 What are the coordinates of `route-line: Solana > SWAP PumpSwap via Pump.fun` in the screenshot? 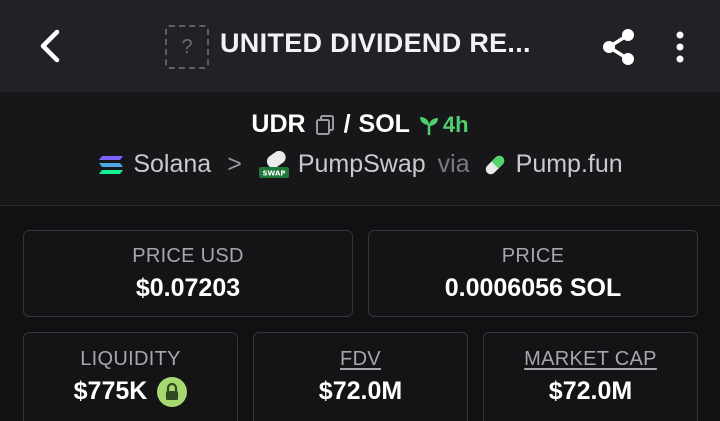 It's located at (360, 164).